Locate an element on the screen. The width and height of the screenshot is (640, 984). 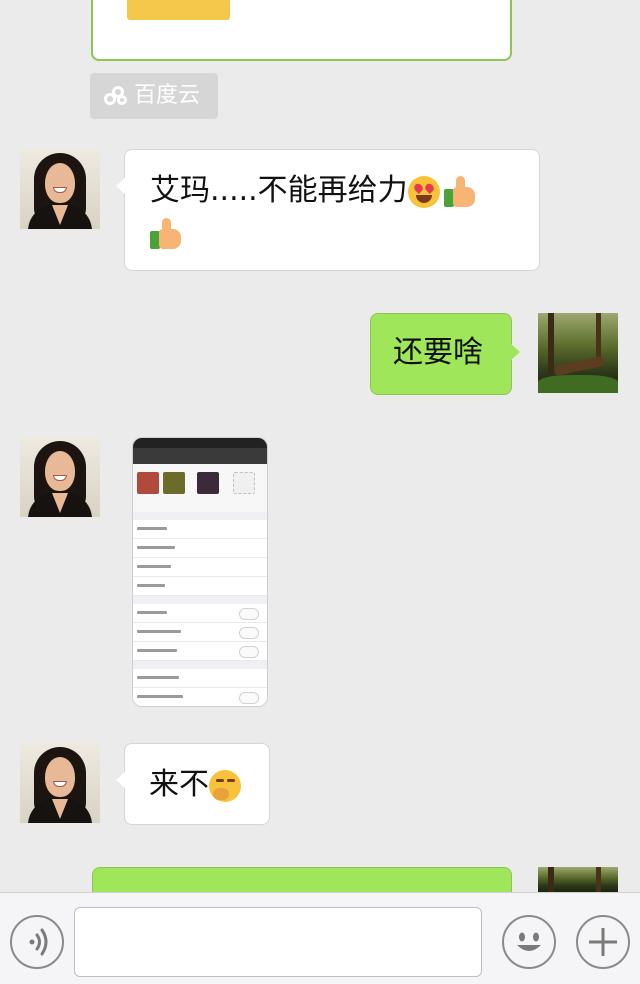
plus-icon is located at coordinates (603, 942).